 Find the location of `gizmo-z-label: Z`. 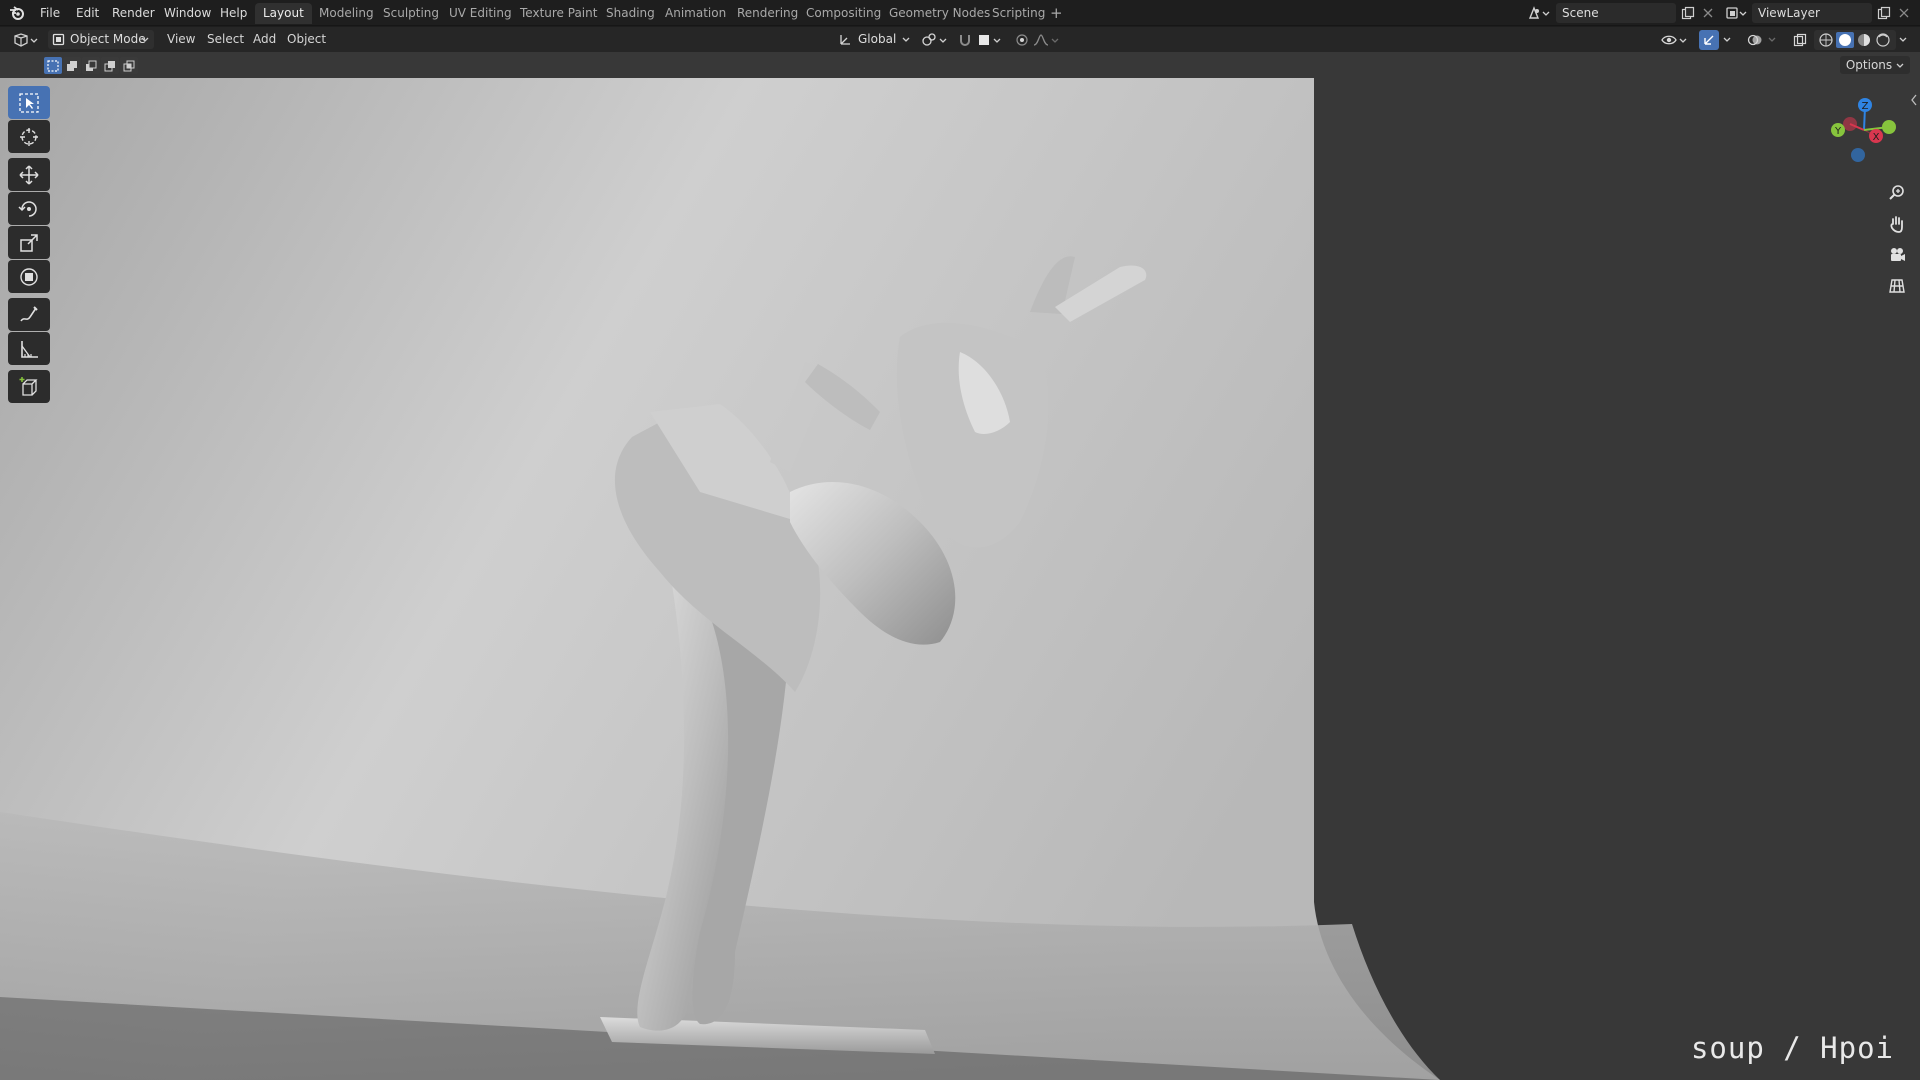

gizmo-z-label: Z is located at coordinates (1865, 106).